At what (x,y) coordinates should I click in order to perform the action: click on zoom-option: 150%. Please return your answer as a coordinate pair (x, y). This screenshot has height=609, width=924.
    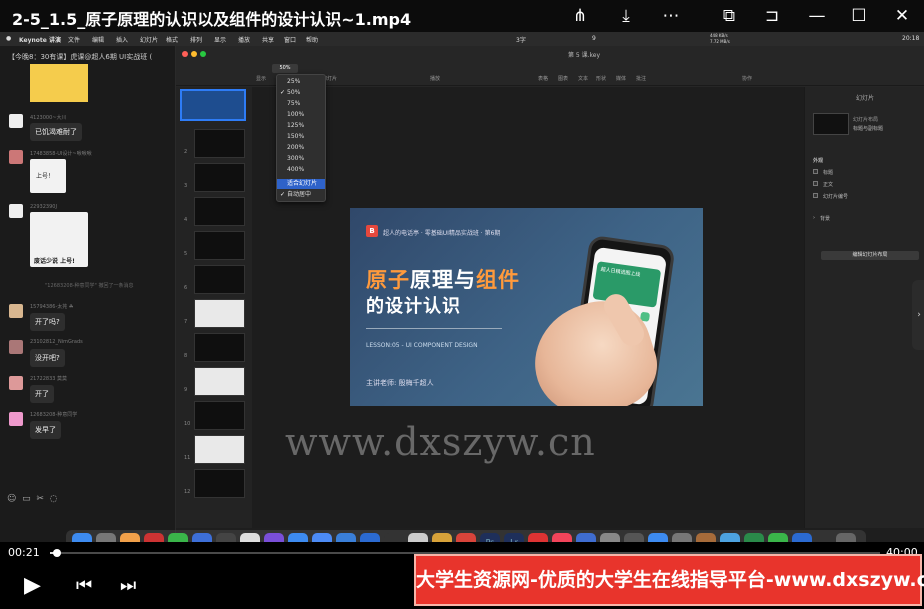
    Looking at the image, I should click on (301, 137).